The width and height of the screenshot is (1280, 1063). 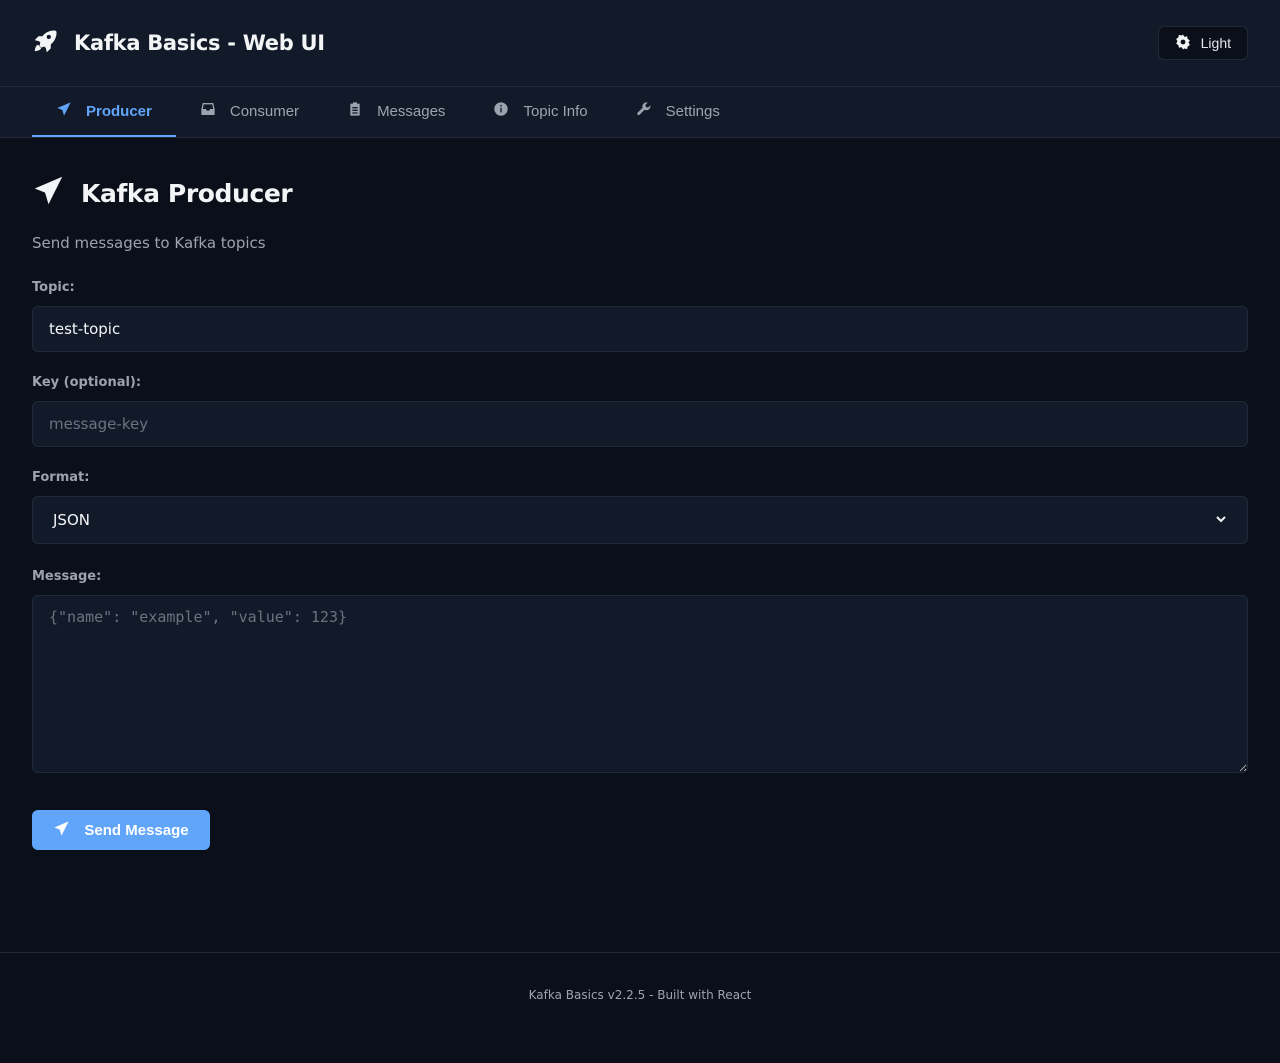 What do you see at coordinates (640, 995) in the screenshot?
I see `footer-text: Kafka Basics v2.2.5 - Built with React` at bounding box center [640, 995].